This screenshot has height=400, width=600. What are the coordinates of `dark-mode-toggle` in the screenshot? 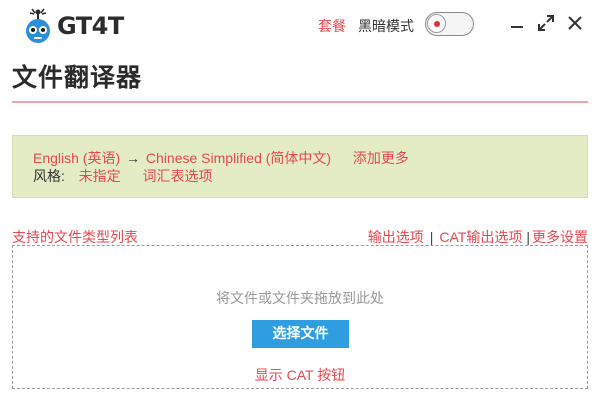 It's located at (449, 24).